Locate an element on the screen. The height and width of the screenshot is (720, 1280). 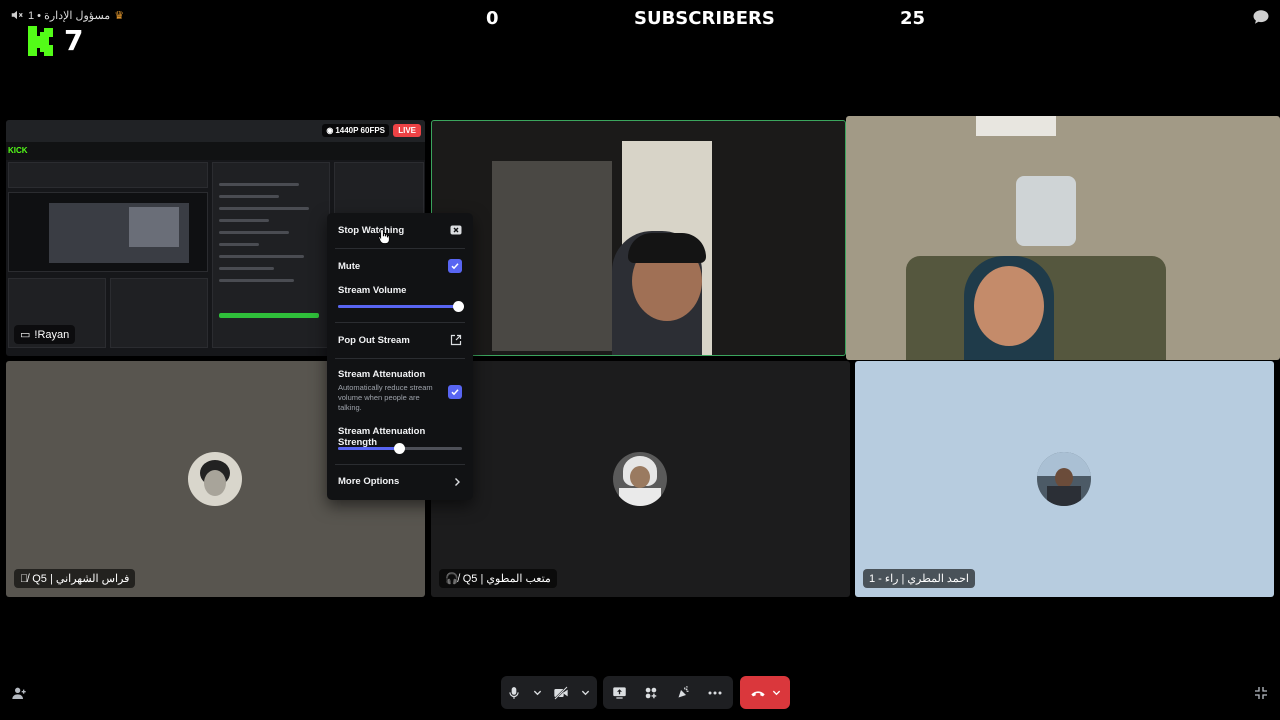
kick-count: 7 is located at coordinates (74, 40).